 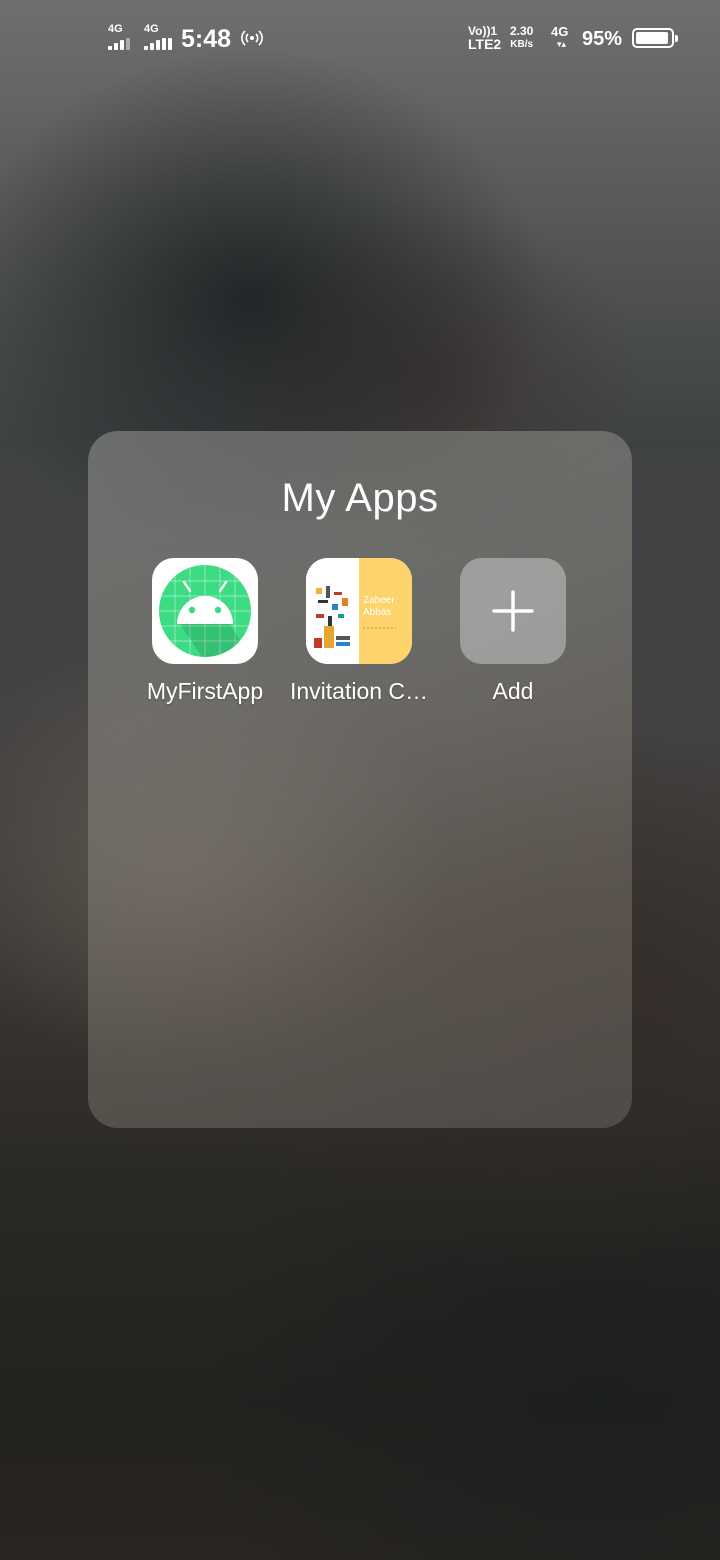 I want to click on app-myfirstapp: MyFirstApp, so click(x=205, y=633).